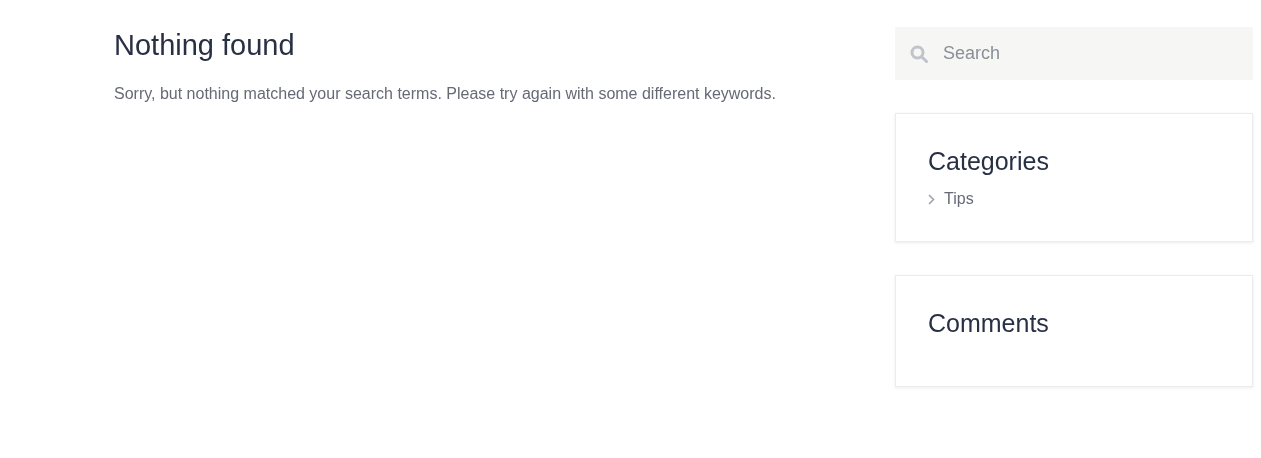  Describe the element at coordinates (205, 45) in the screenshot. I see `page-title: Nothing found` at that location.